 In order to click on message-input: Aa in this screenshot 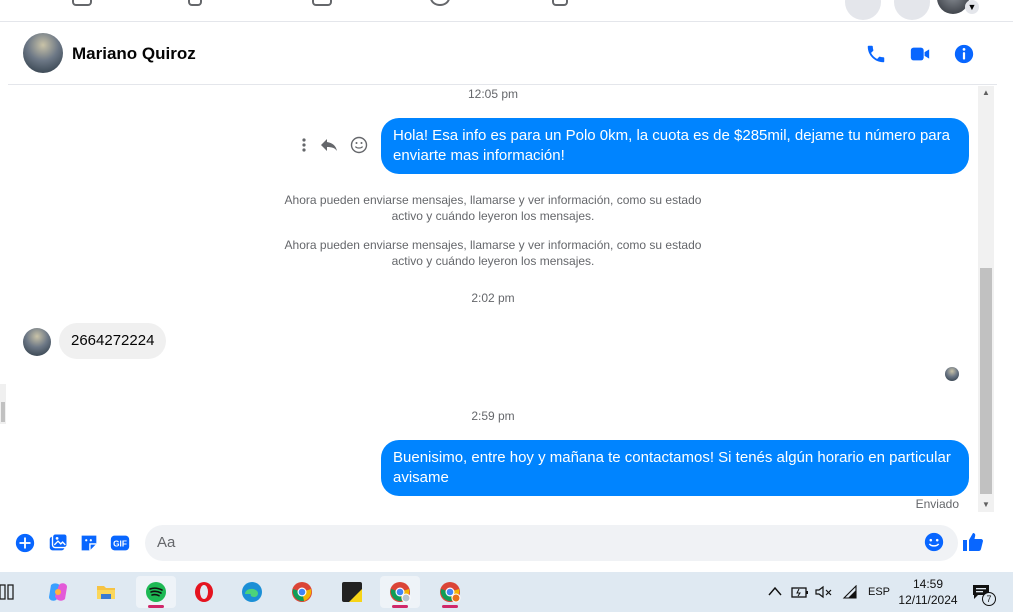, I will do `click(551, 543)`.